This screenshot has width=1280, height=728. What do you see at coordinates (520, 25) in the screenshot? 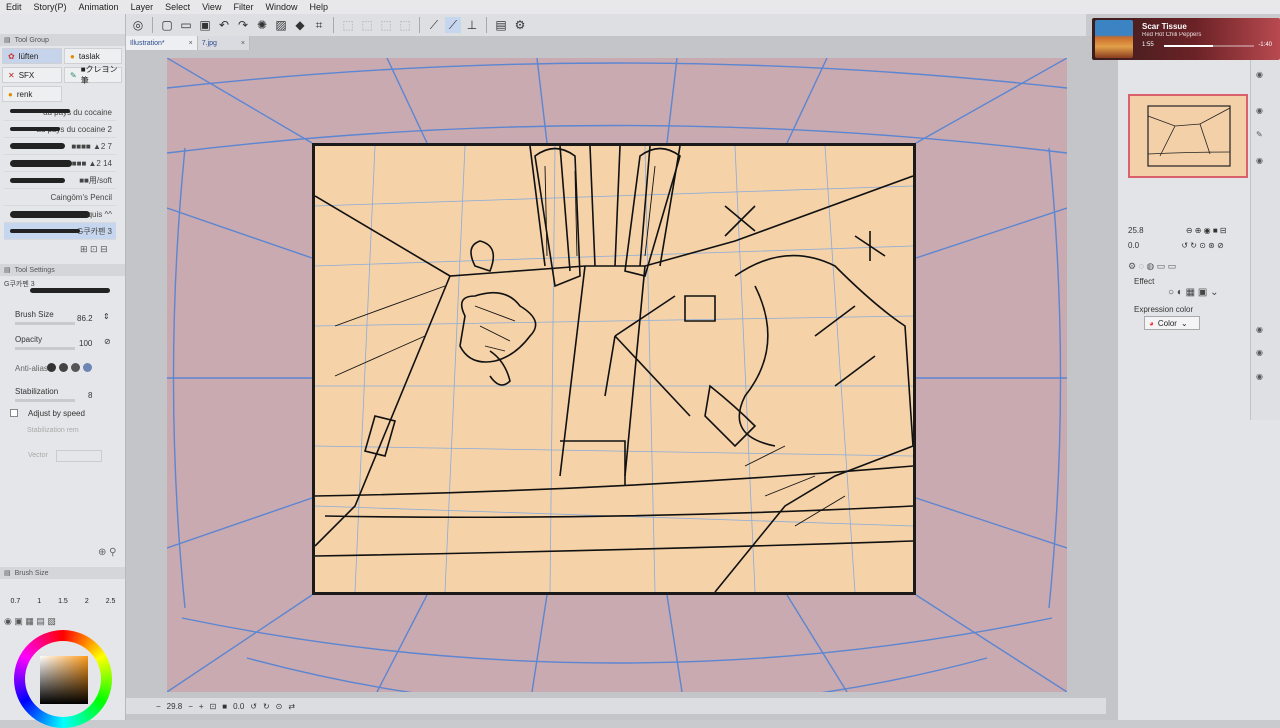
I see `settings-icon: ⚙` at bounding box center [520, 25].